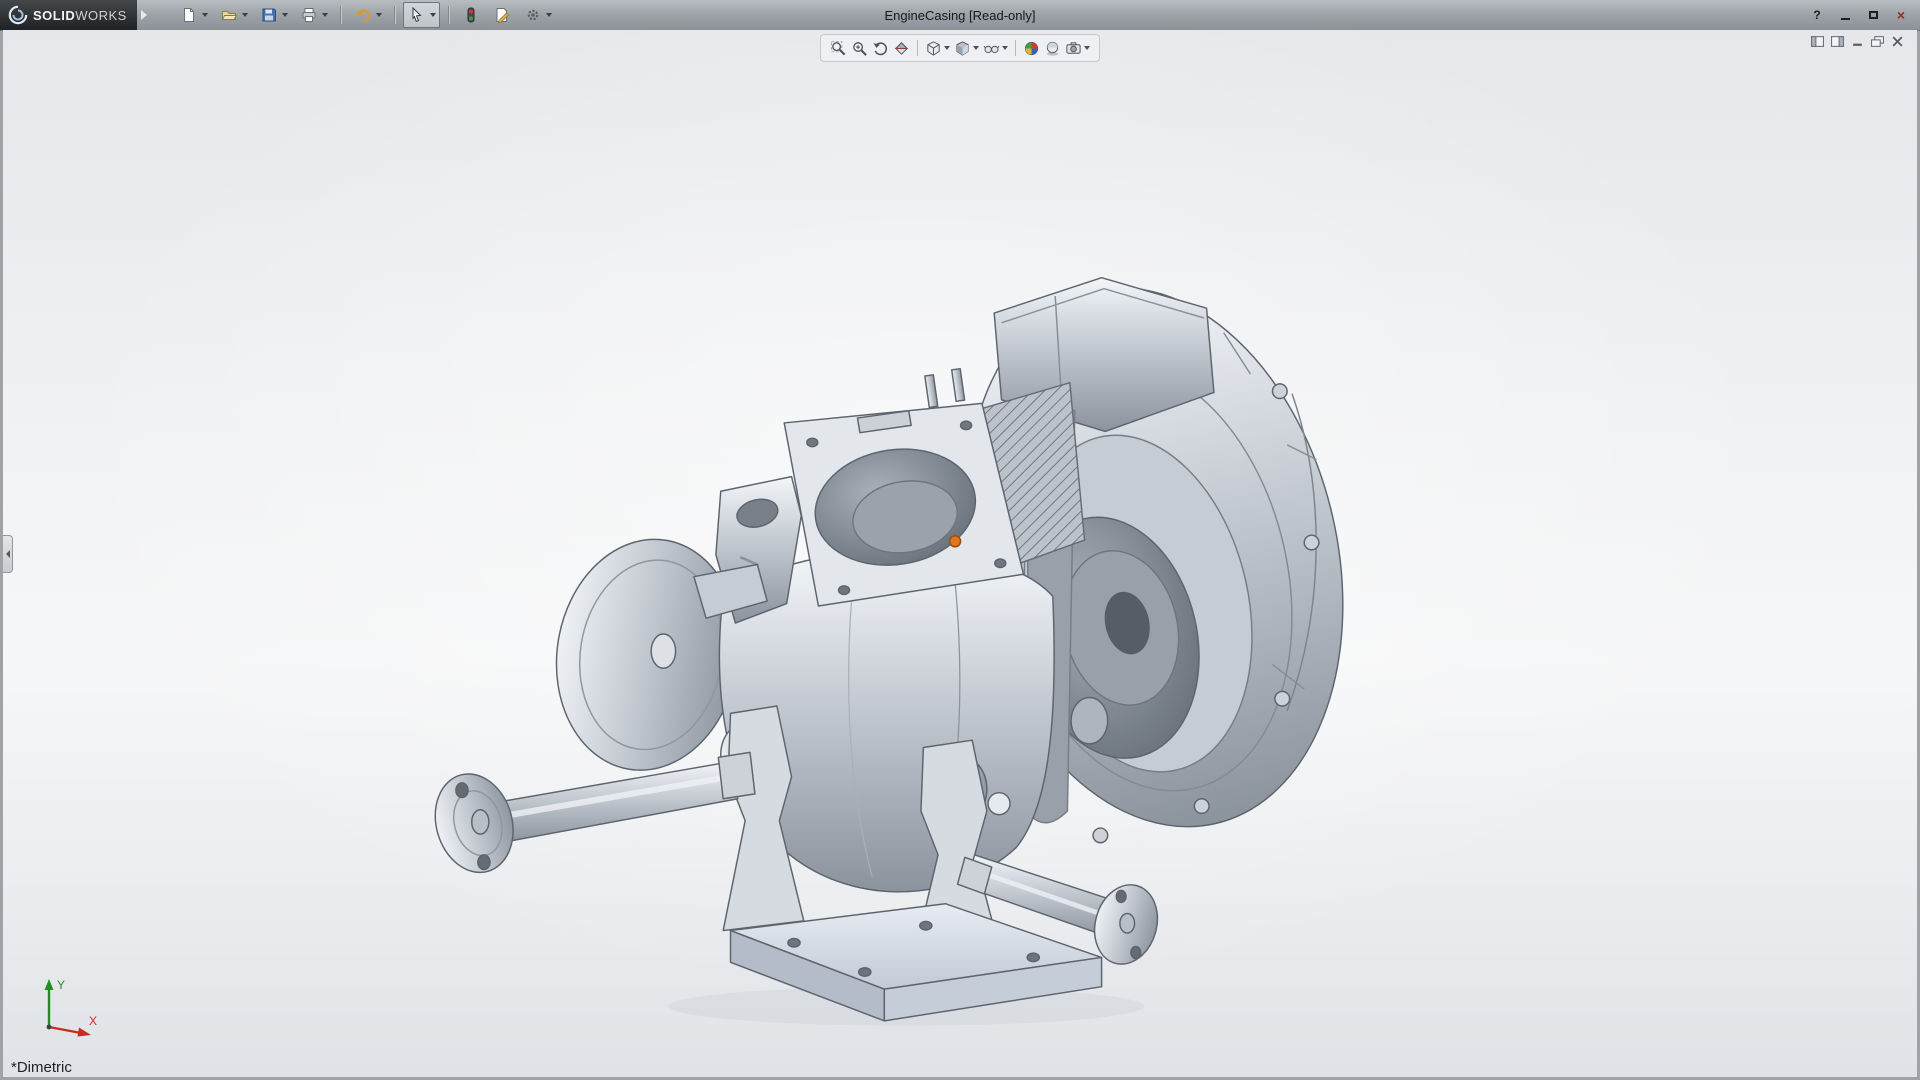  I want to click on y-axis-arrow-icon, so click(49, 984).